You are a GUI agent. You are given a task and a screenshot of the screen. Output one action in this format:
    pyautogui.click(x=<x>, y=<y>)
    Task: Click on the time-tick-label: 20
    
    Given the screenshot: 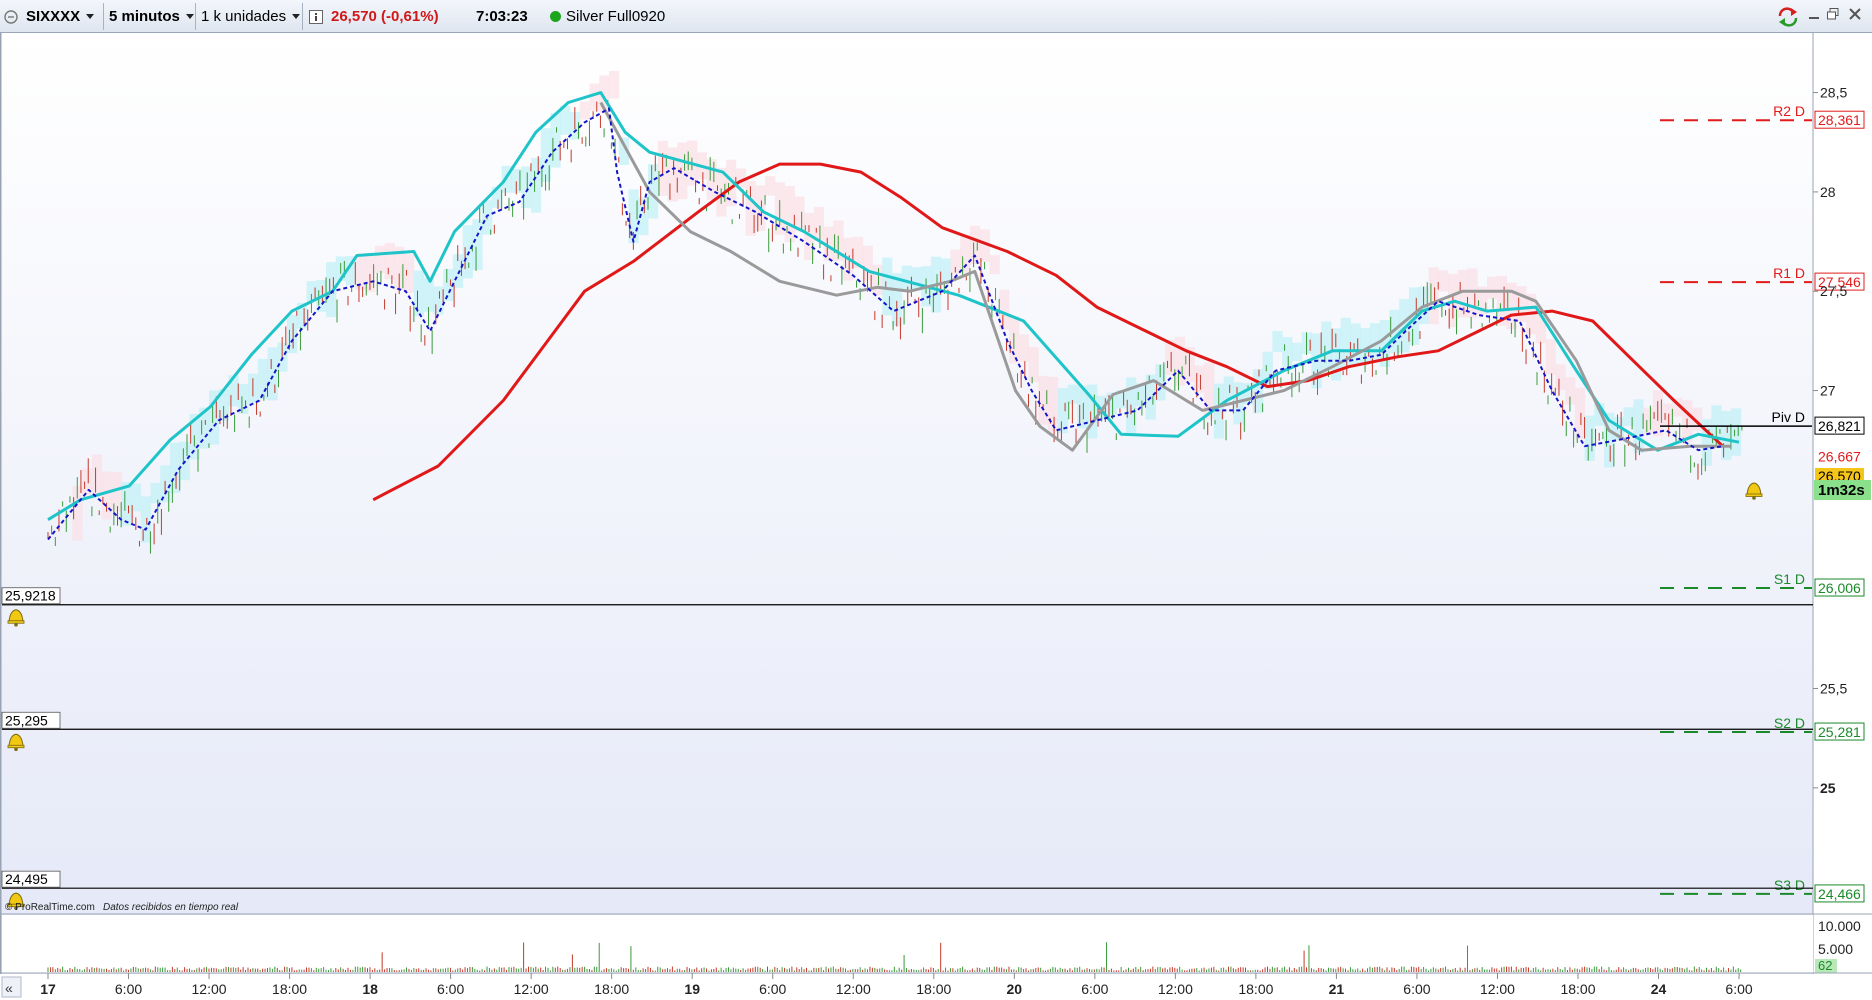 What is the action you would take?
    pyautogui.click(x=1015, y=989)
    